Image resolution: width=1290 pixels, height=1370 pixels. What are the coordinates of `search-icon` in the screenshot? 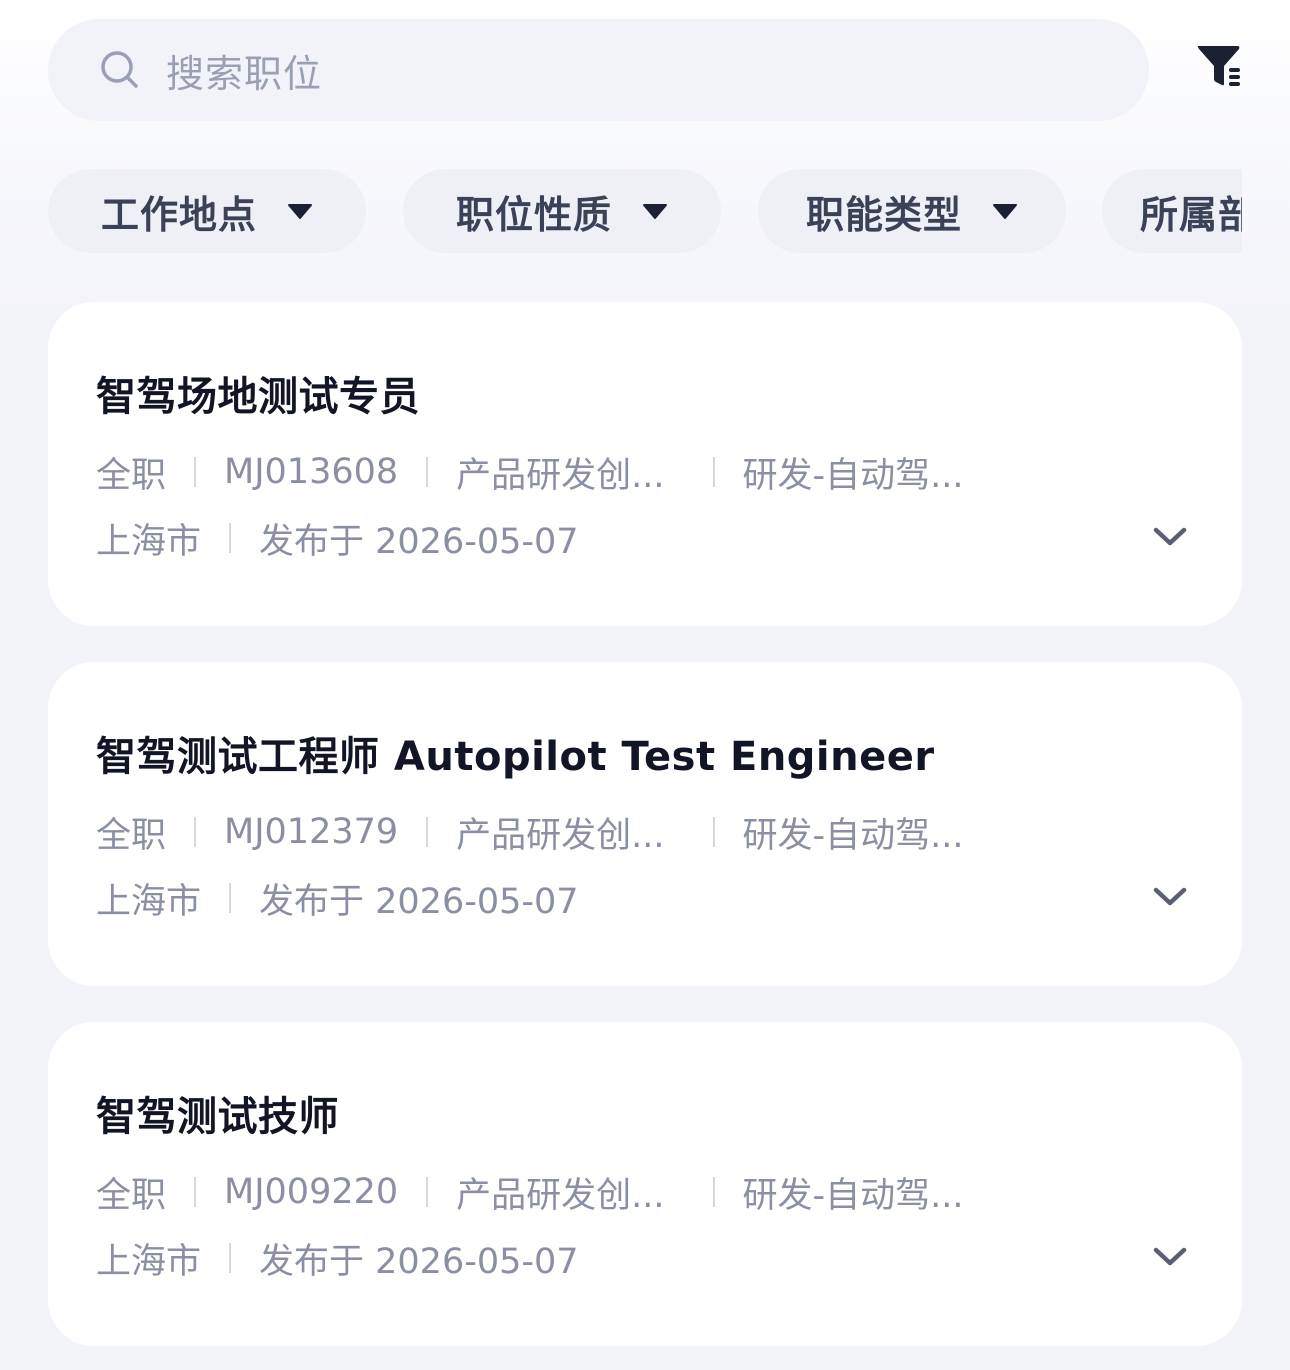 It's located at (119, 69).